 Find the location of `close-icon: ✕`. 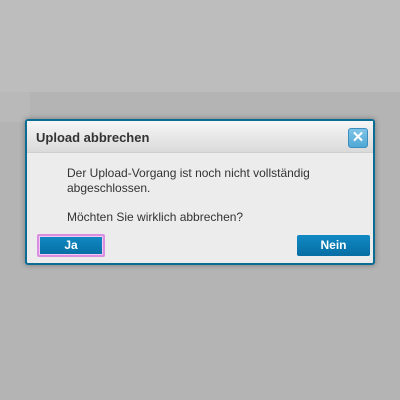

close-icon: ✕ is located at coordinates (358, 137).